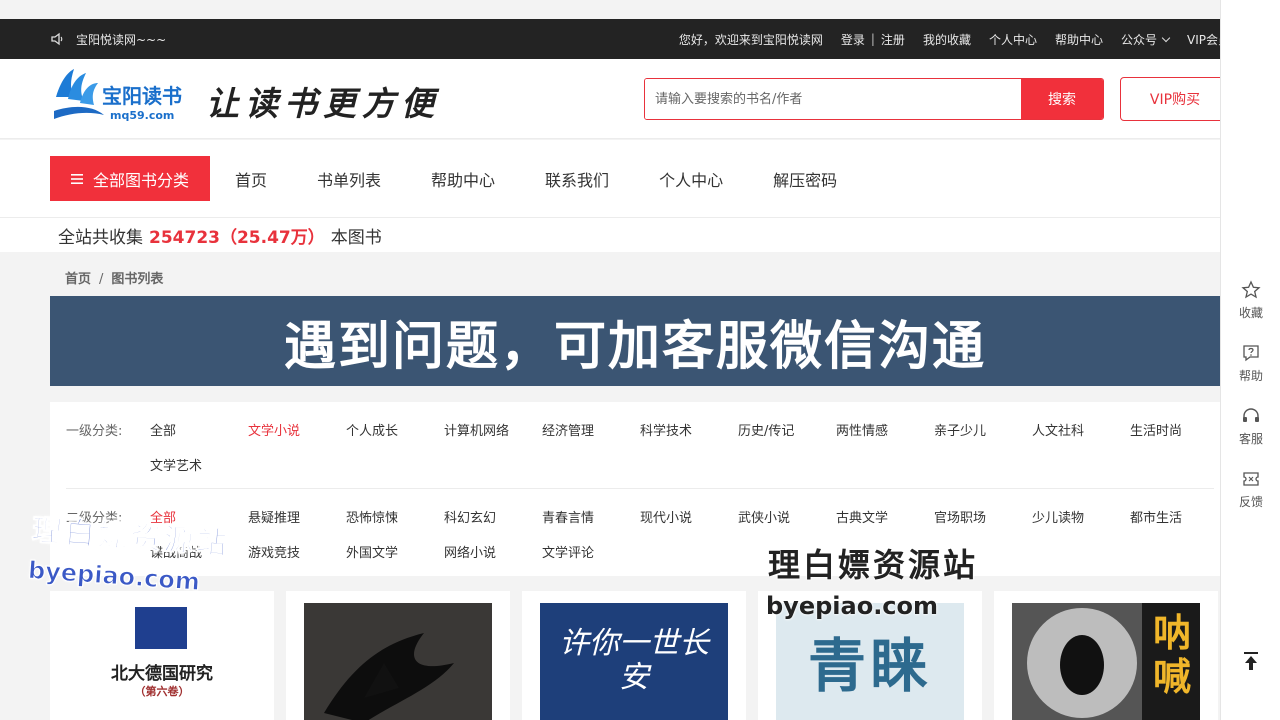  Describe the element at coordinates (121, 39) in the screenshot. I see `site-name: 宝阳悦读网~~~` at that location.